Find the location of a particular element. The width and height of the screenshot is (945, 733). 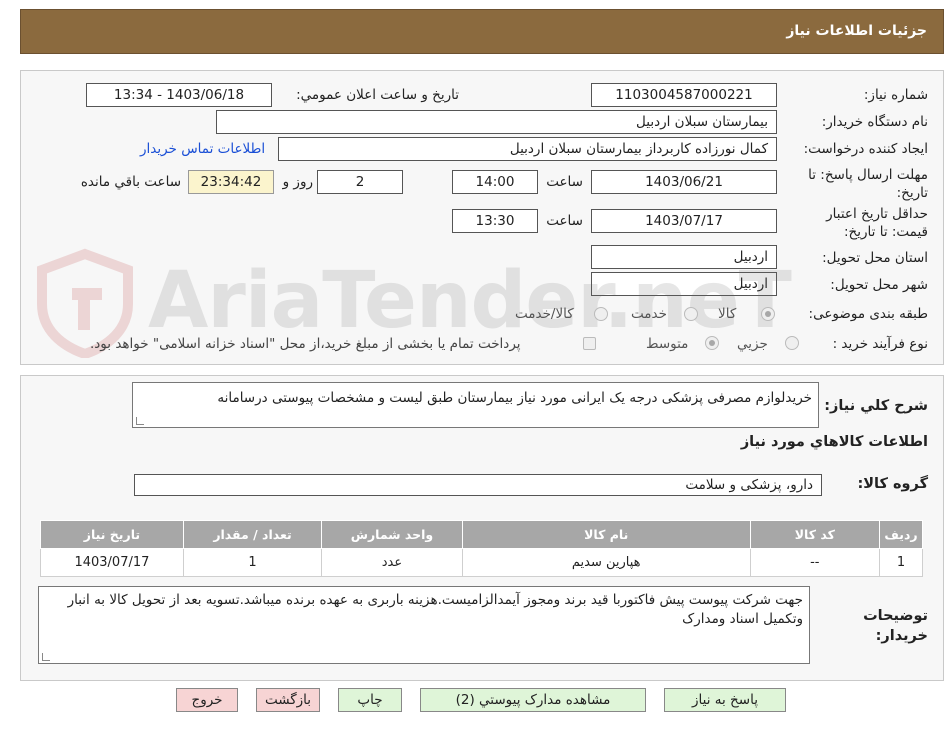

creator-label: ایجاد کننده درخواست: is located at coordinates (865, 149).